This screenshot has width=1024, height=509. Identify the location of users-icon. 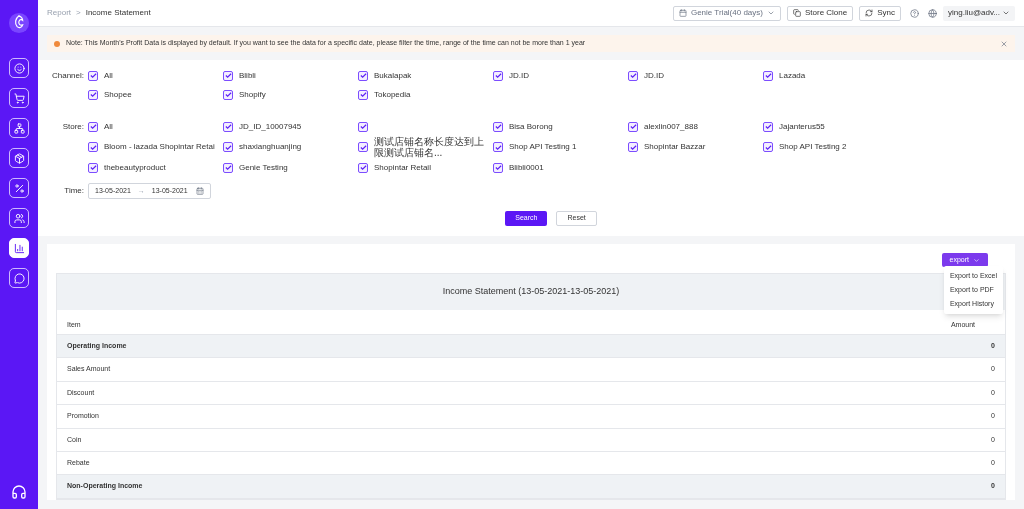
(19, 218).